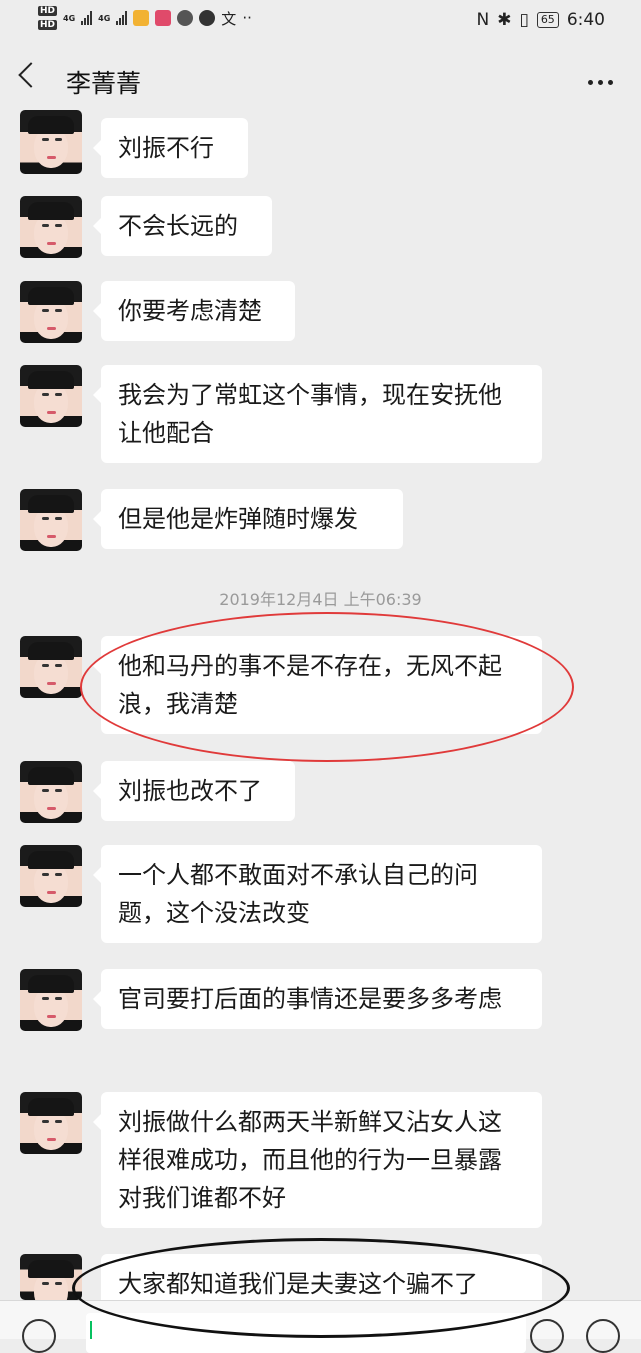 This screenshot has width=641, height=1353. Describe the element at coordinates (91, 1330) in the screenshot. I see `text-cursor` at that location.